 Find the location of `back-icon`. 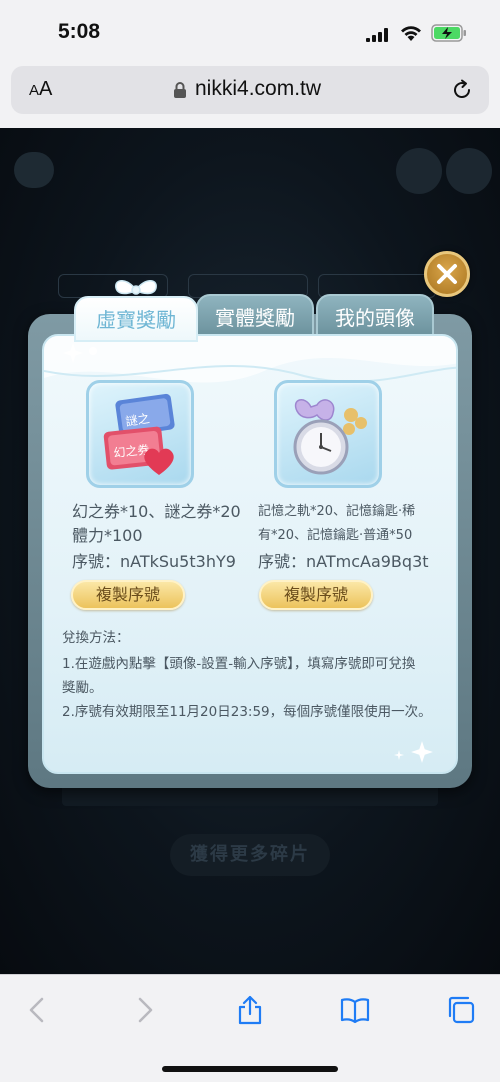

back-icon is located at coordinates (37, 1010).